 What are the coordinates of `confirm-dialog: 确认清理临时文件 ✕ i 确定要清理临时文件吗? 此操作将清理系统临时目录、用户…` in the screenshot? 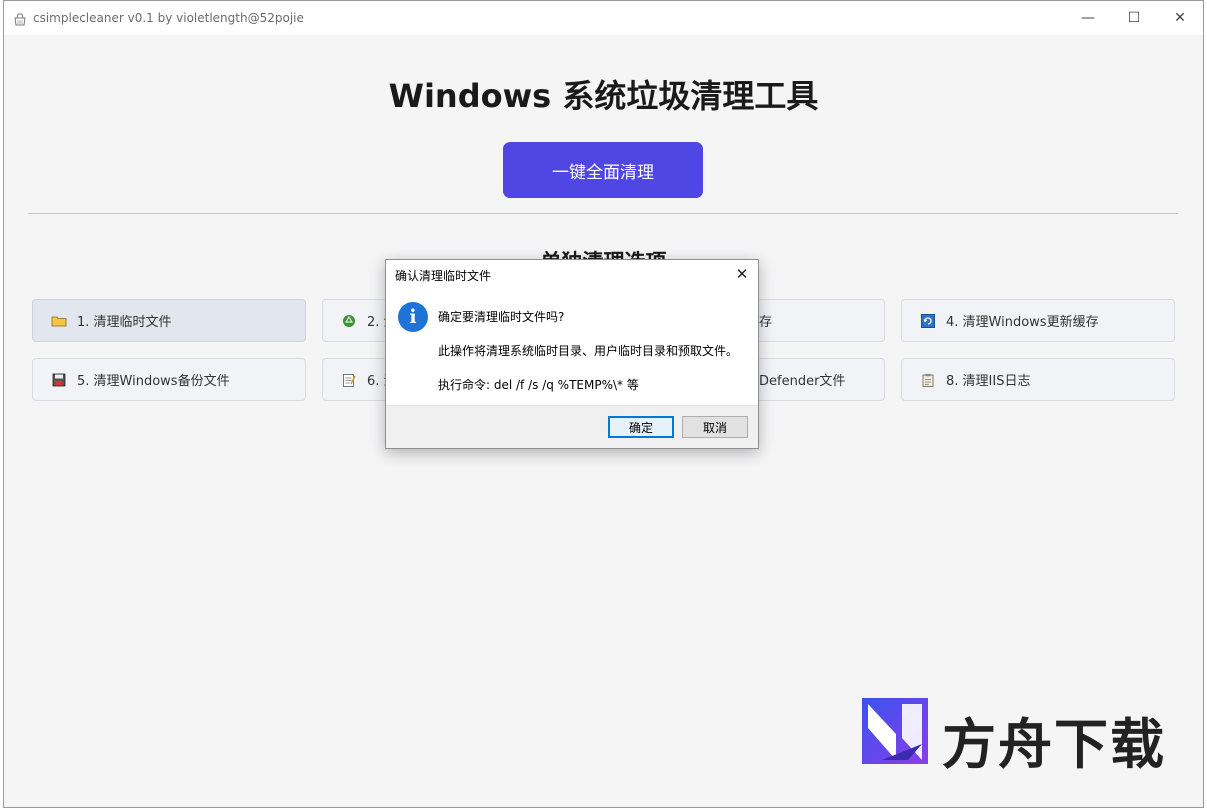 It's located at (572, 354).